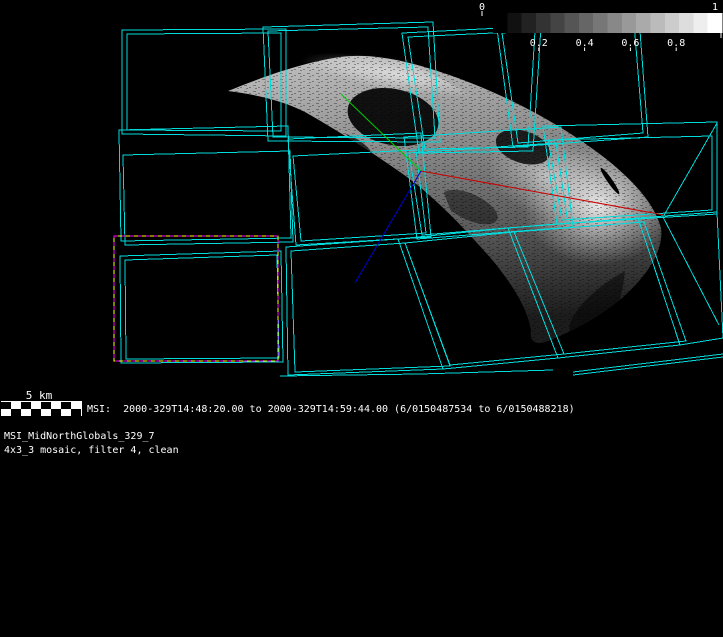 The height and width of the screenshot is (637, 723). I want to click on z-axis, so click(388, 227).